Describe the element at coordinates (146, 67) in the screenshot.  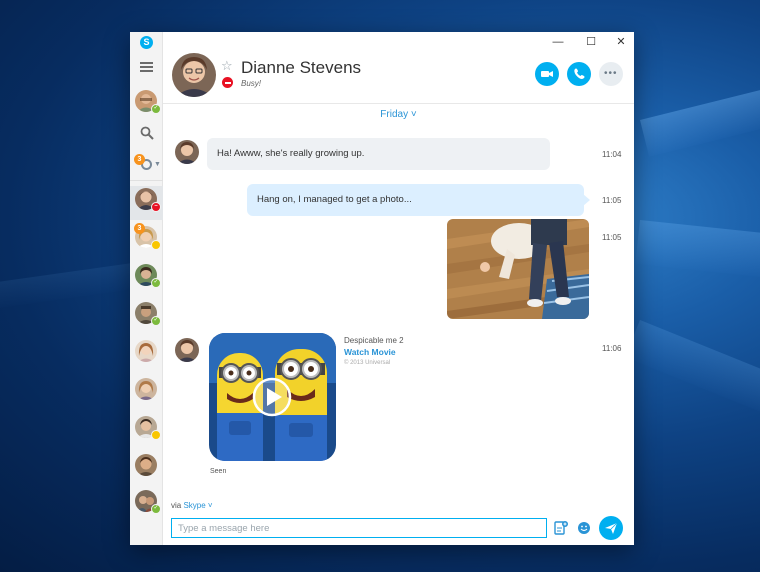
I see `hamburger-menu-icon` at that location.